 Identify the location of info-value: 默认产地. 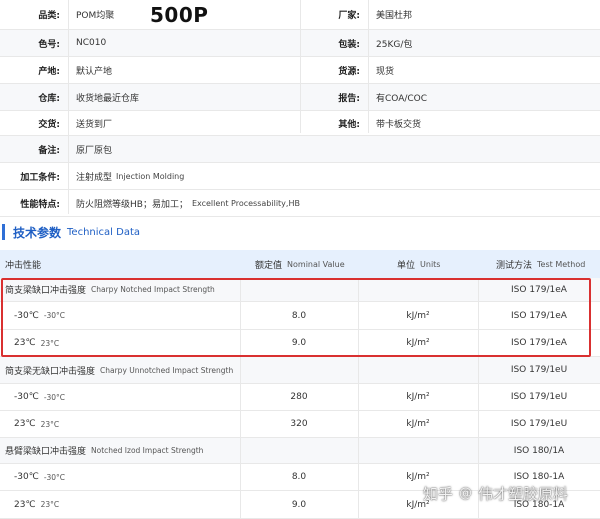
(94, 71).